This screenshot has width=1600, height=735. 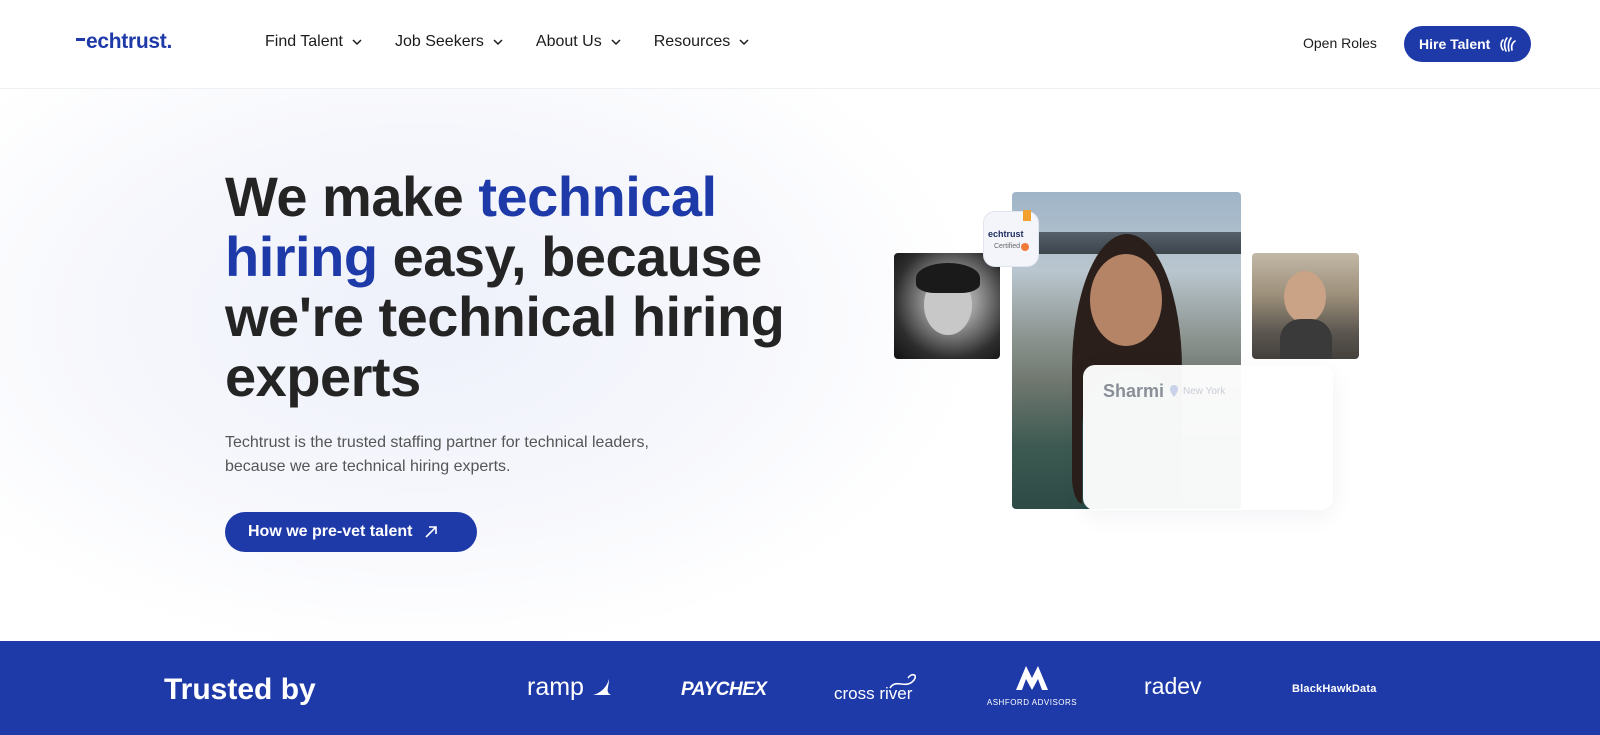 I want to click on candidate-photo-left, so click(x=947, y=306).